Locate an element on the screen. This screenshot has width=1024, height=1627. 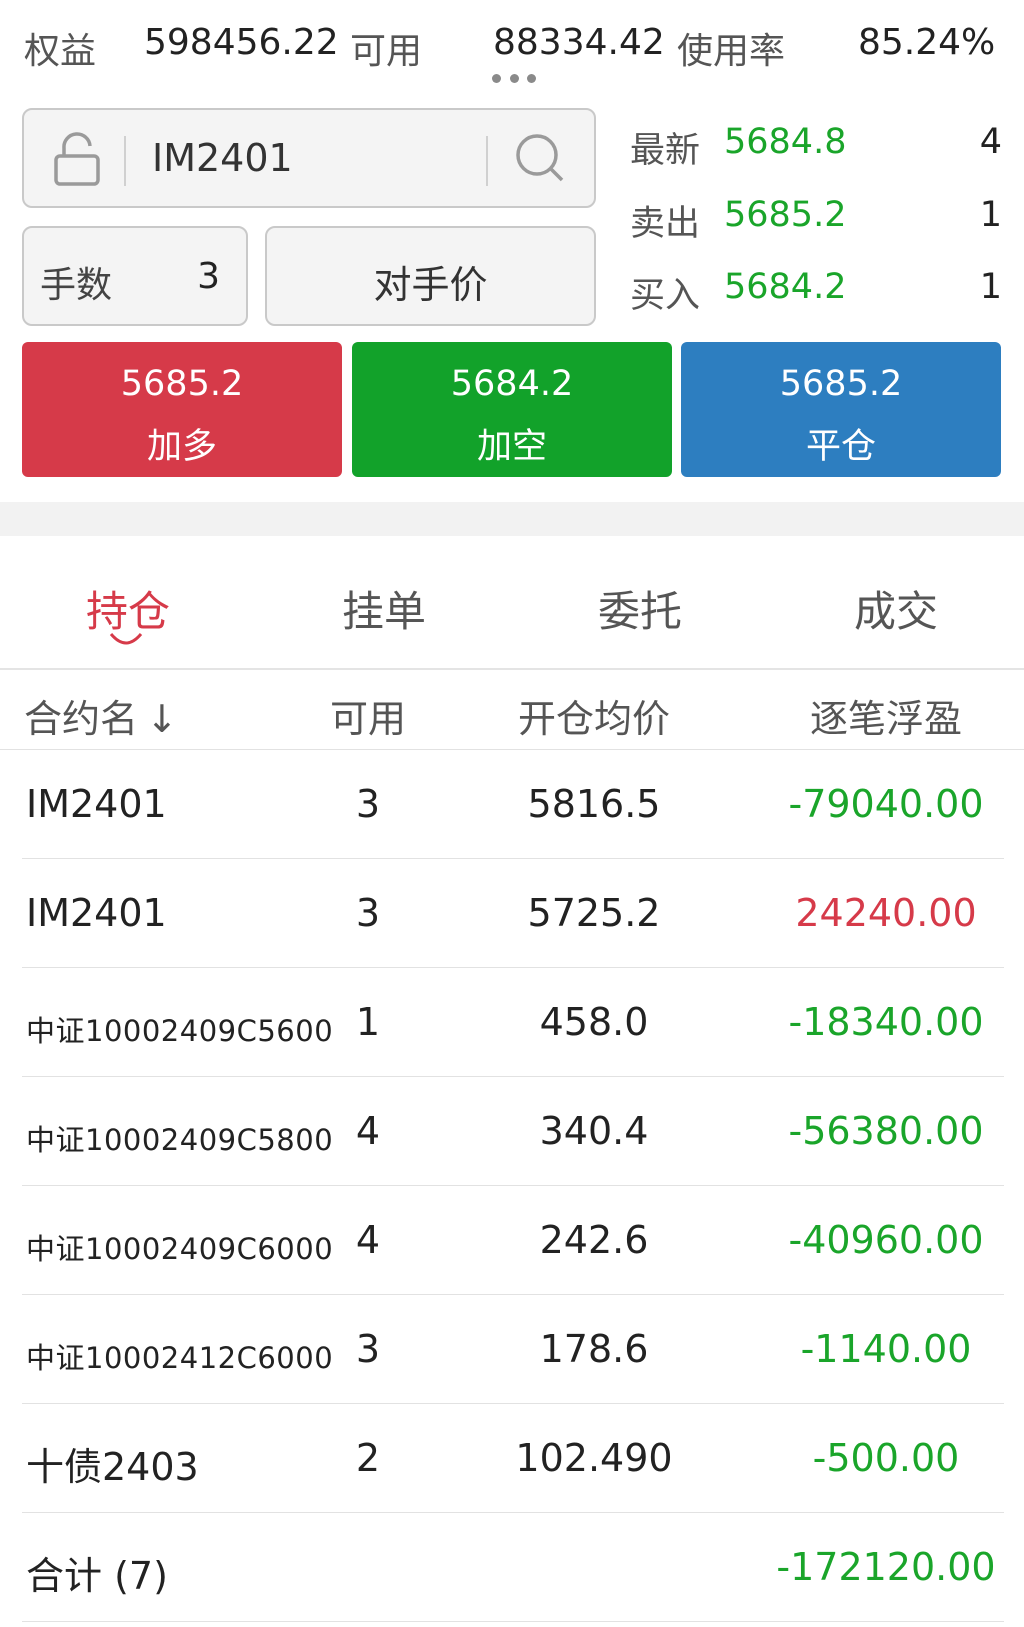
contract-name: 十债2403 is located at coordinates (112, 1467).